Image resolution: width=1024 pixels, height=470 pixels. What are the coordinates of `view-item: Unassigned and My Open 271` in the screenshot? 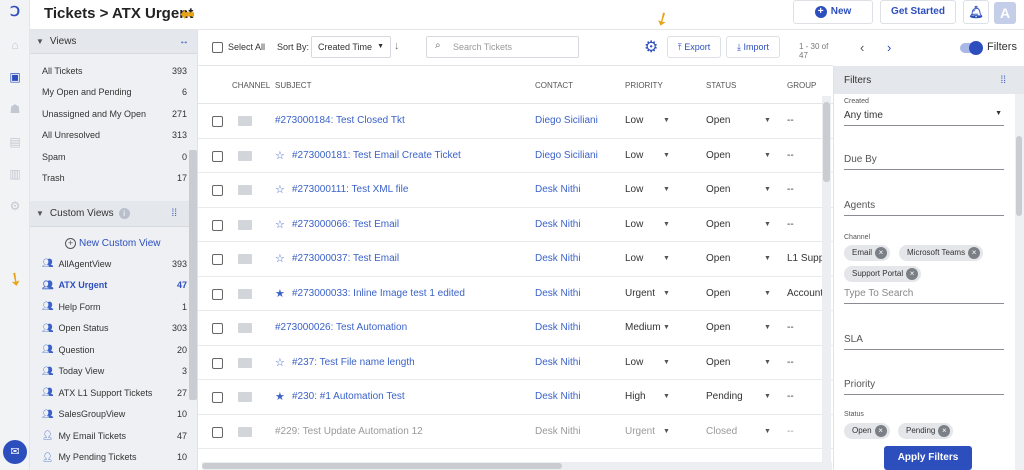 It's located at (113, 114).